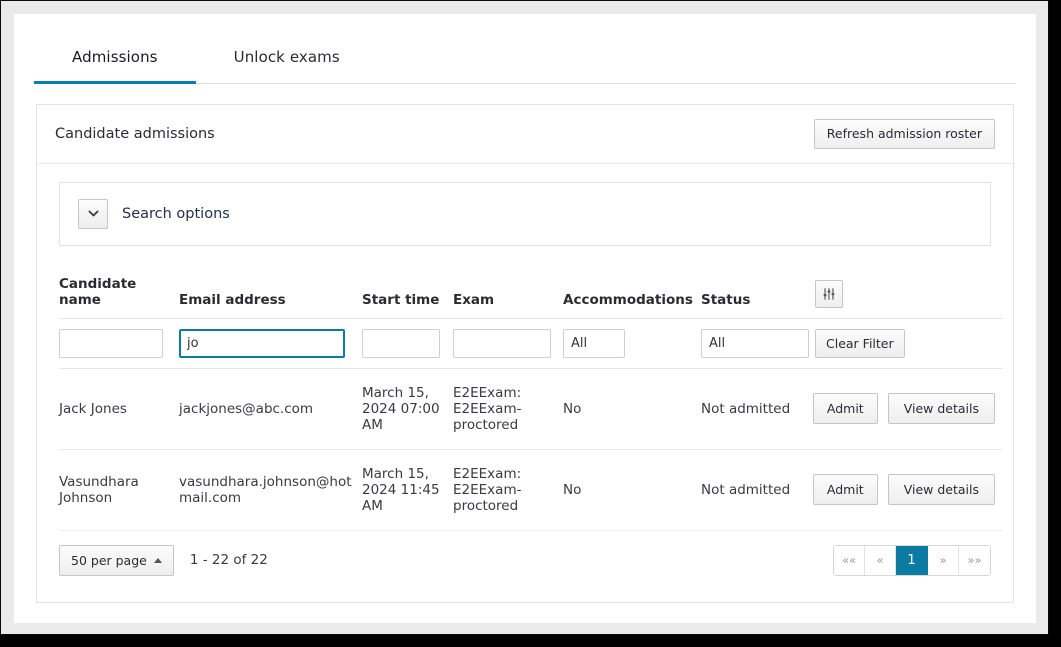 The height and width of the screenshot is (647, 1061). I want to click on column-header-status: Status, so click(758, 297).